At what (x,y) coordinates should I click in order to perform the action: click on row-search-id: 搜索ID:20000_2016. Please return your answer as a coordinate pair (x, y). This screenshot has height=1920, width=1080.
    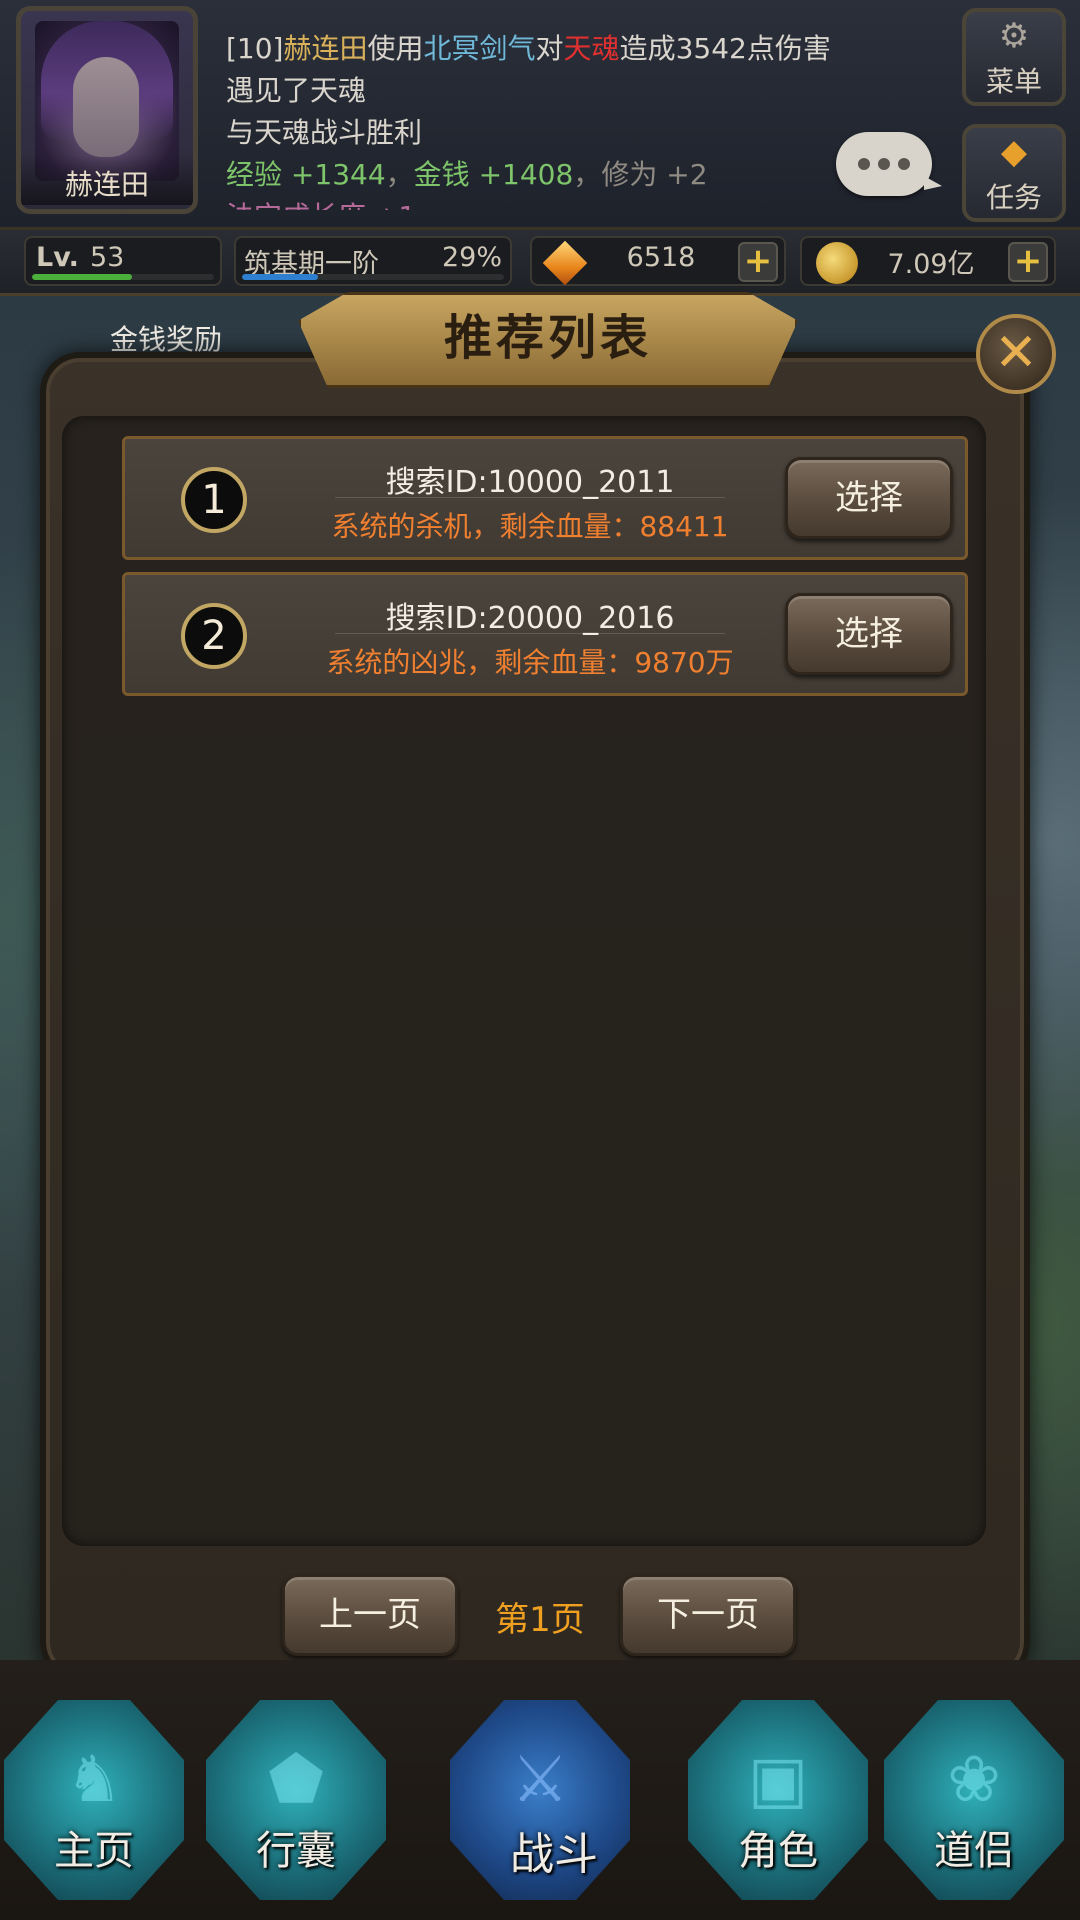
    Looking at the image, I should click on (530, 618).